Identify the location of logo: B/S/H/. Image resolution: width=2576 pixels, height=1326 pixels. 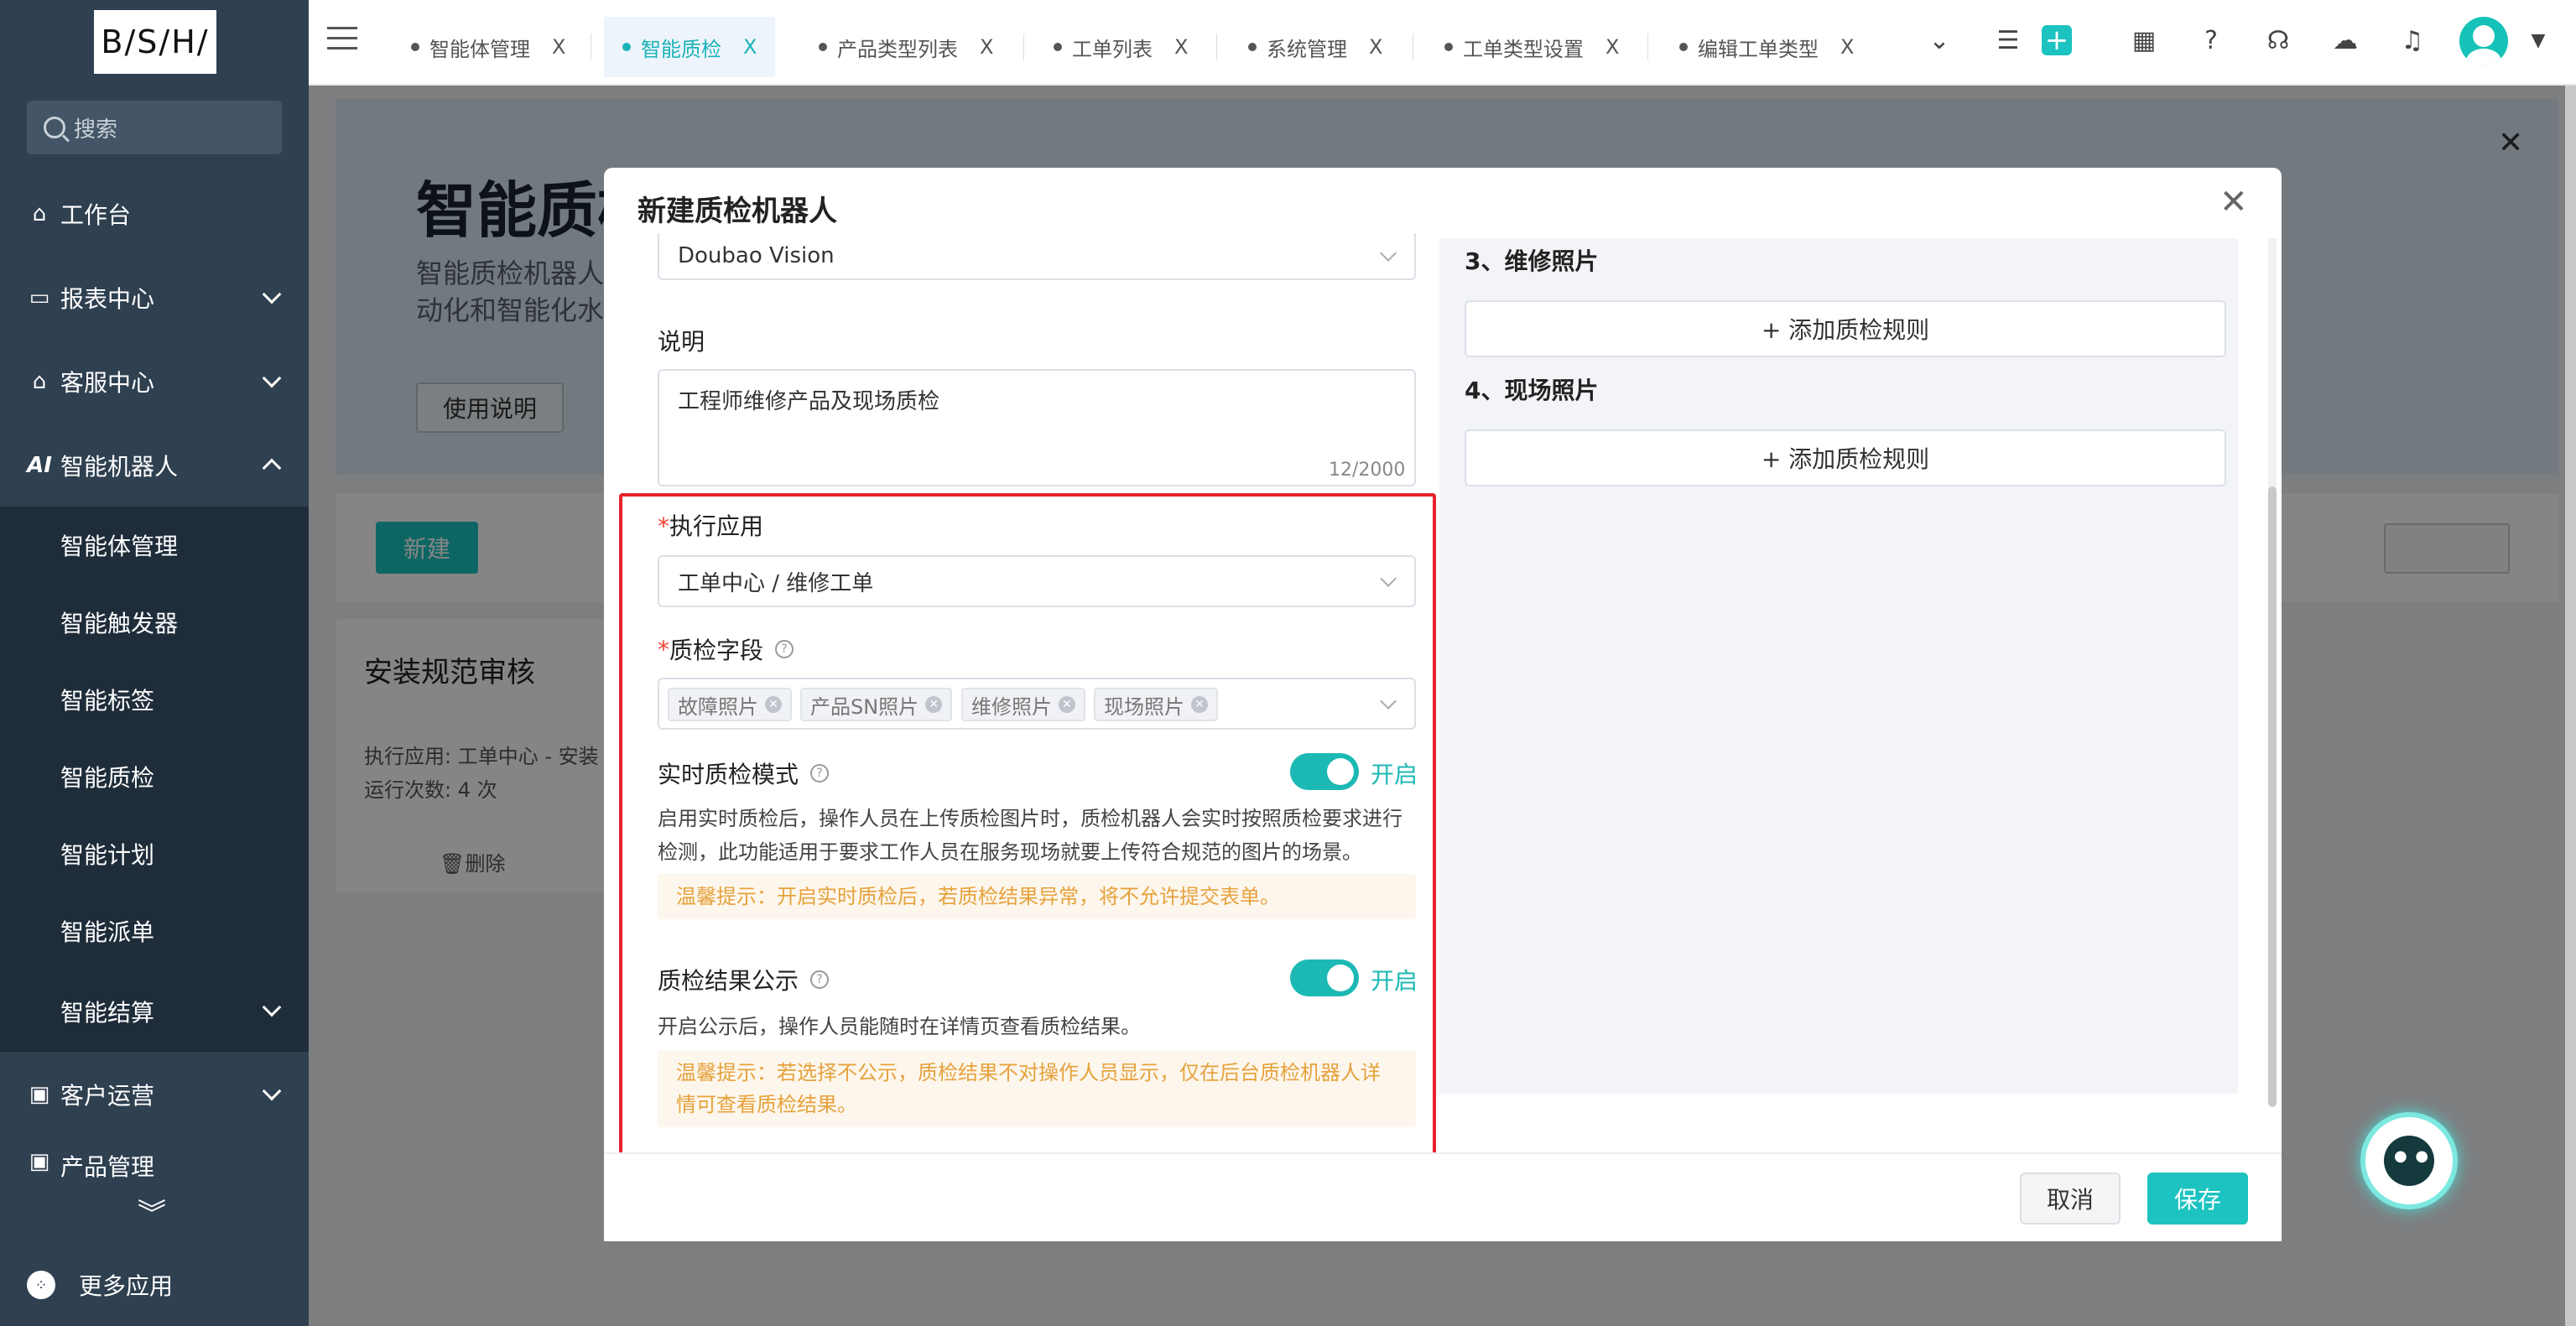
(155, 42).